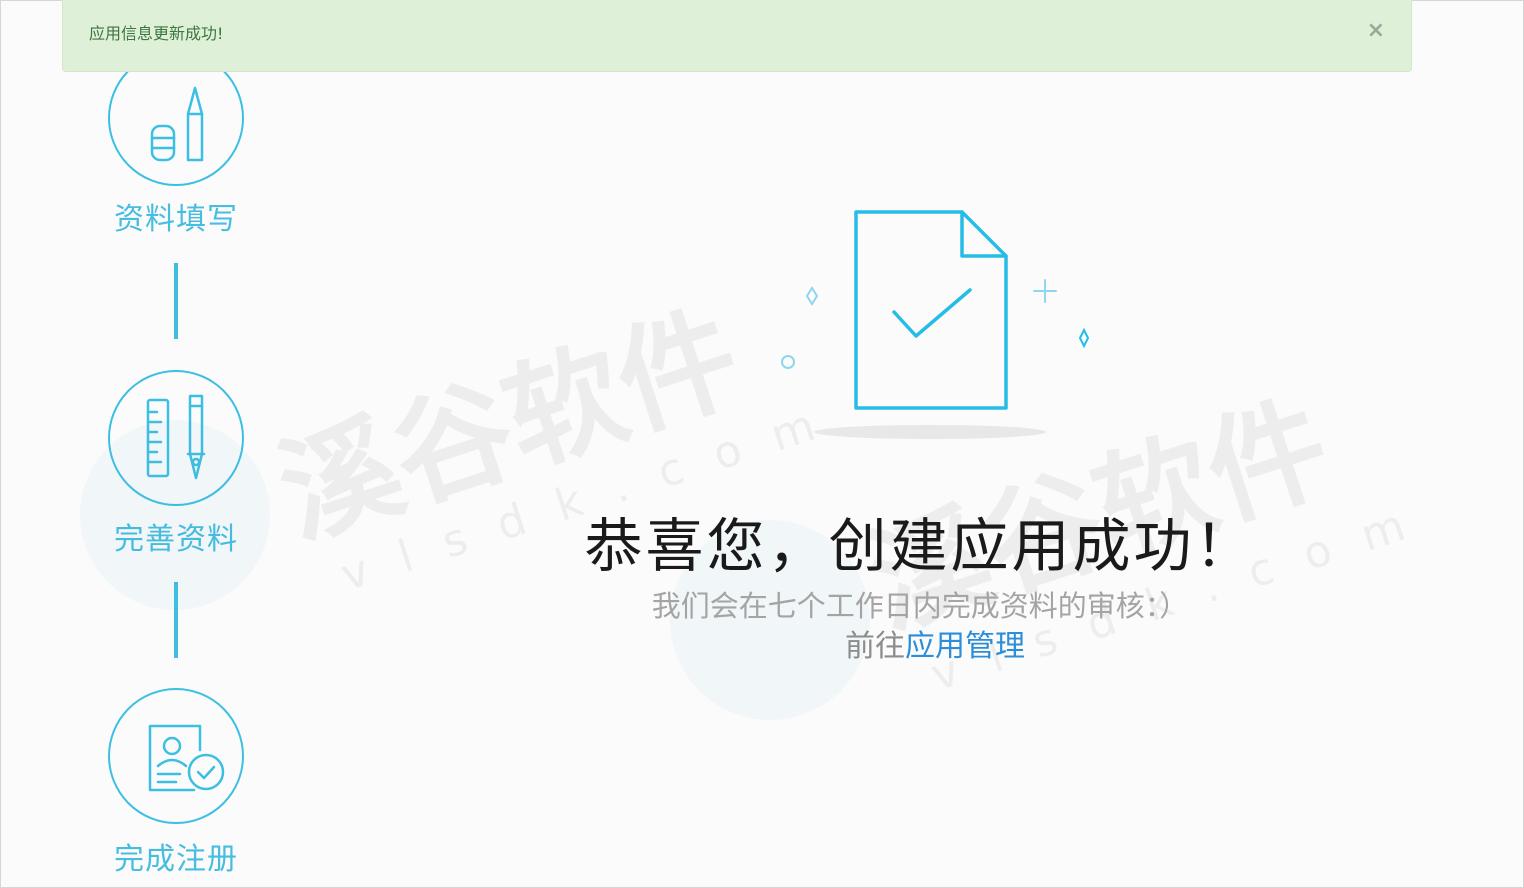  I want to click on close-icon: ×, so click(1376, 31).